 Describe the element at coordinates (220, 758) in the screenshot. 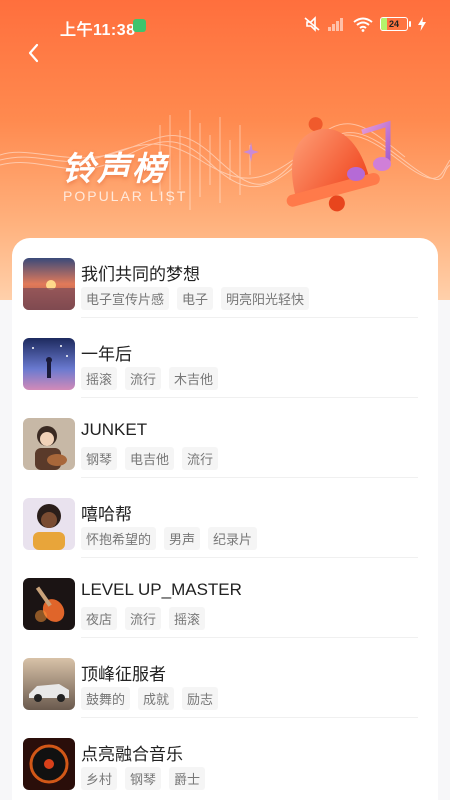

I see `song-item: 点亮融合音乐 乡村 钢琴 爵士` at that location.